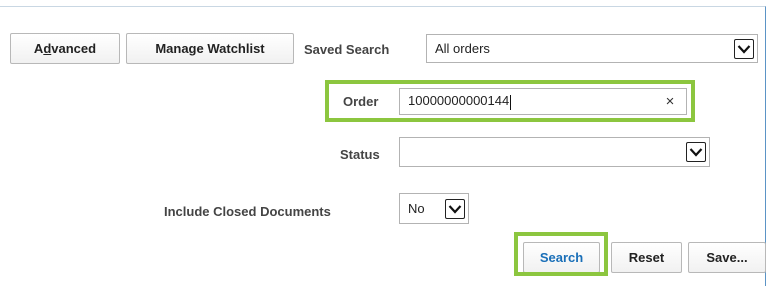 Image resolution: width=772 pixels, height=286 pixels. Describe the element at coordinates (361, 101) in the screenshot. I see `order-label: Order` at that location.